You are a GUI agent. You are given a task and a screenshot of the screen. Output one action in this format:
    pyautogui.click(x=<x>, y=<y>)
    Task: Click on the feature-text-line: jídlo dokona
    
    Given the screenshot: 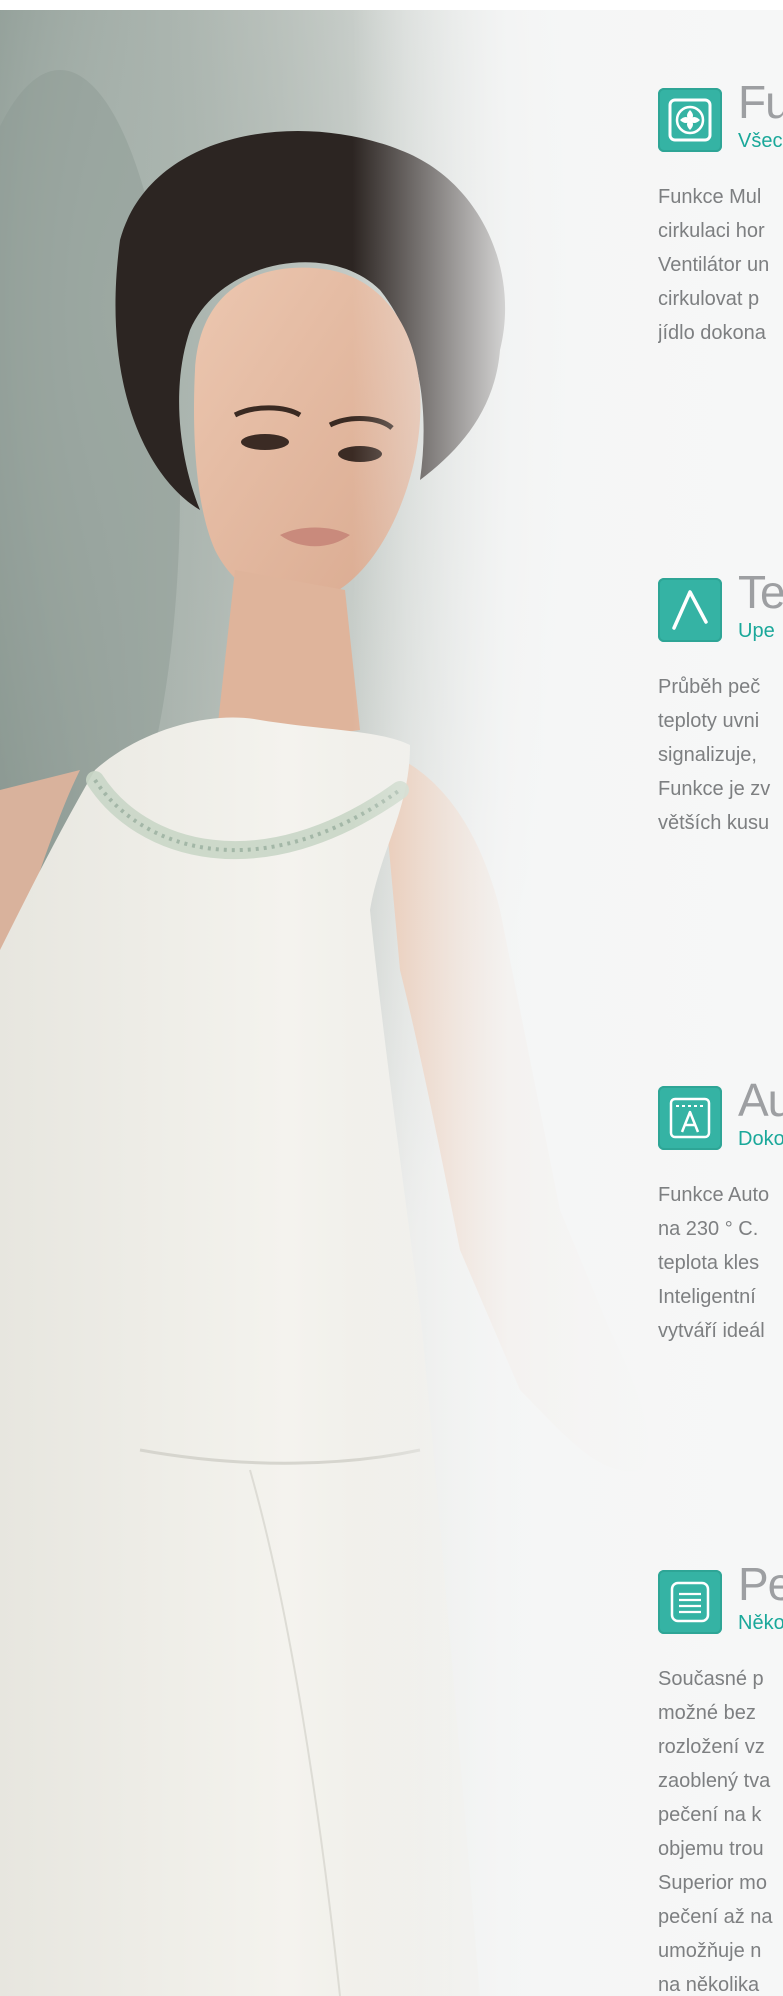 What is the action you would take?
    pyautogui.click(x=712, y=333)
    